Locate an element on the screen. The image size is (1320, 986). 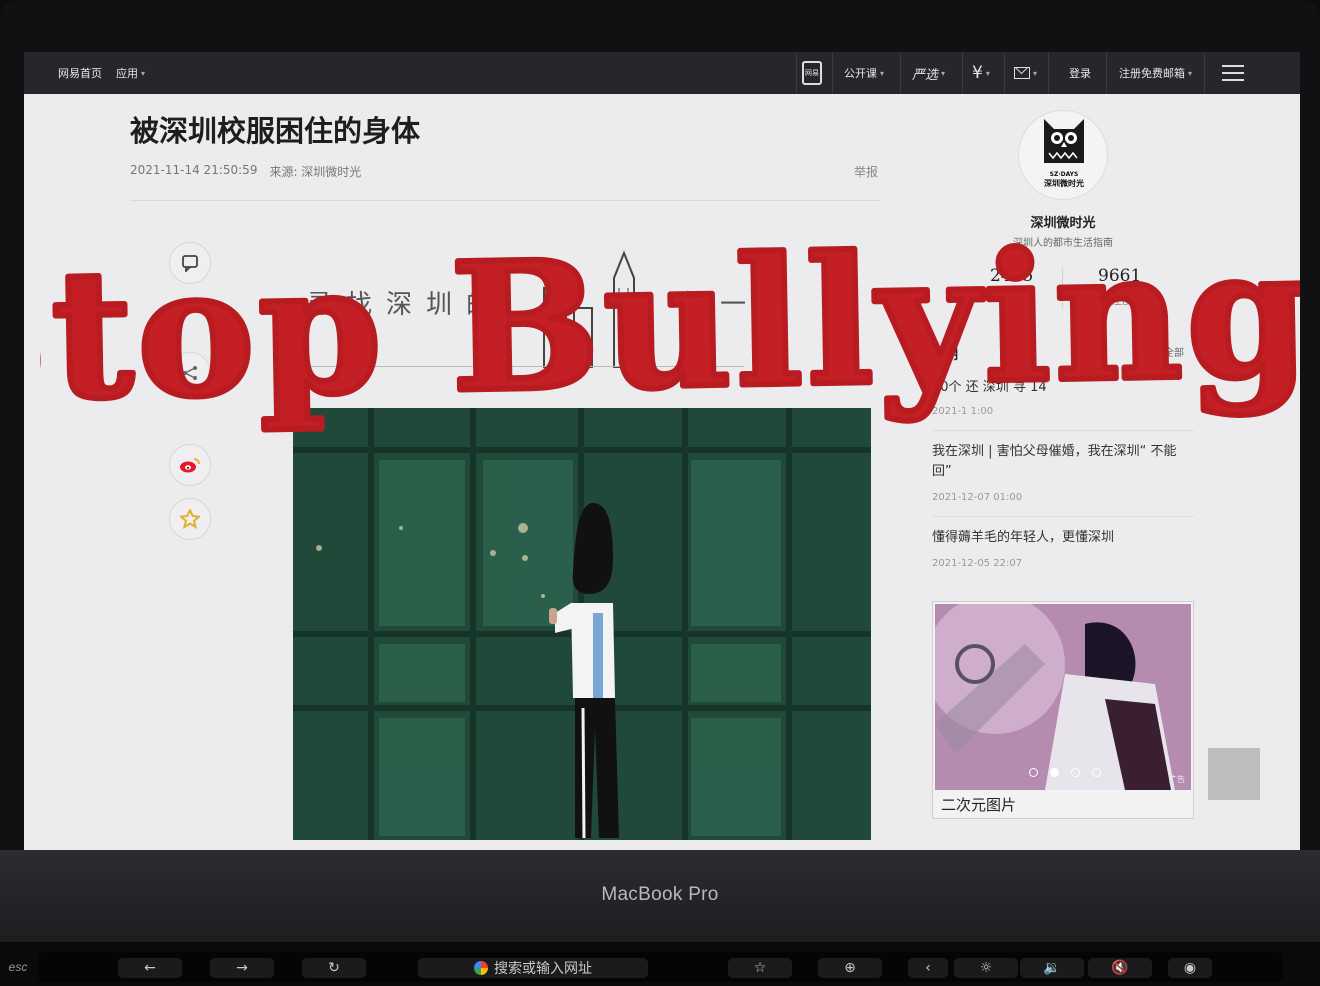
yuan-icon: ¥ is located at coordinates (977, 73).